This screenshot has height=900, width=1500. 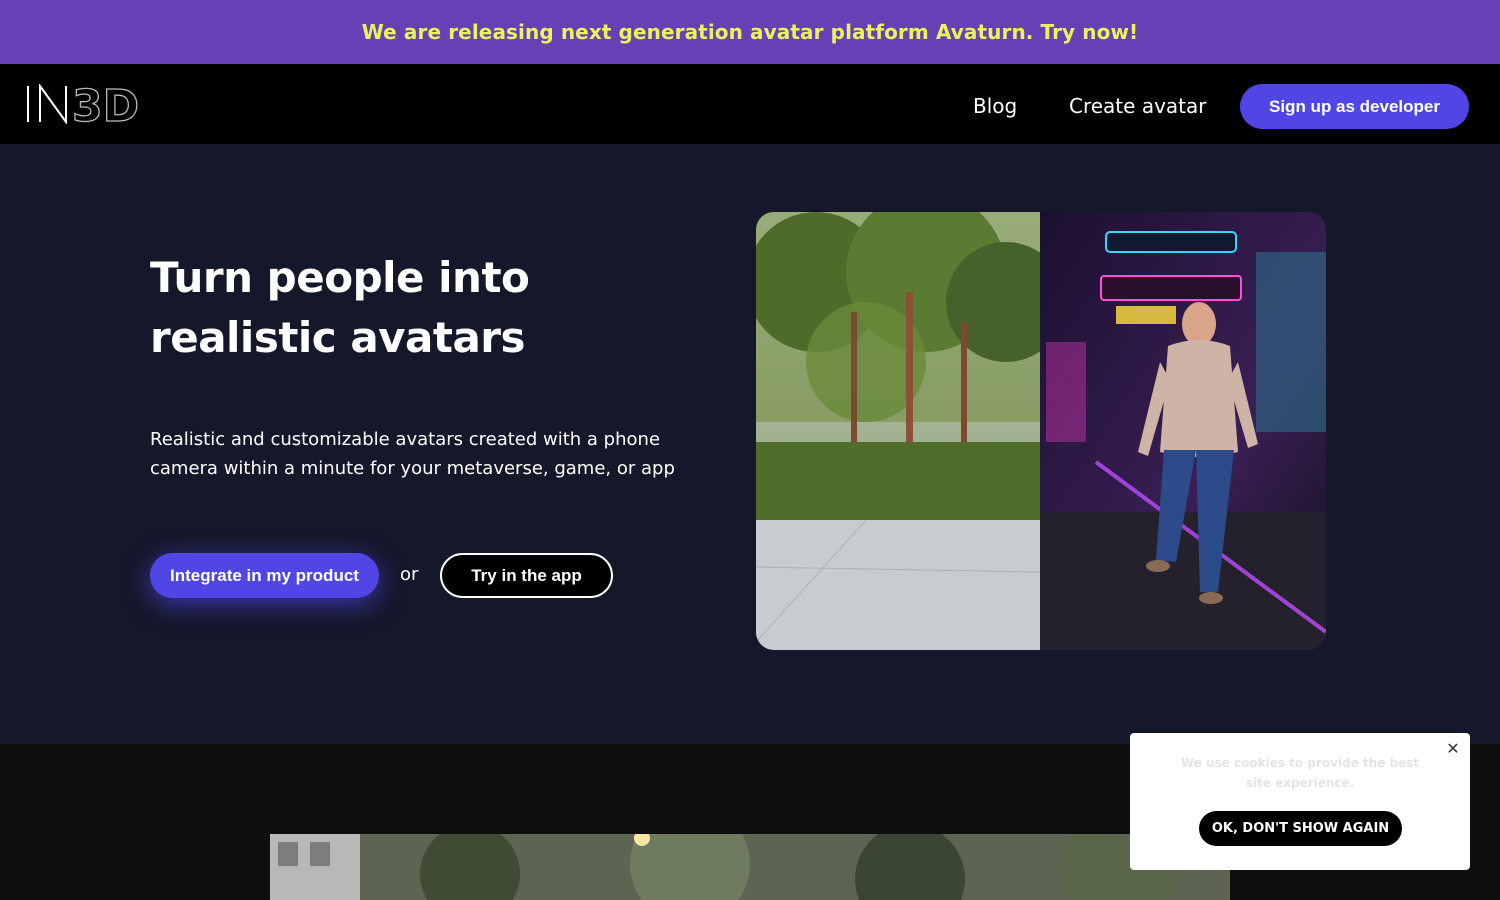 I want to click on try-app-button: Try in the app, so click(x=526, y=575).